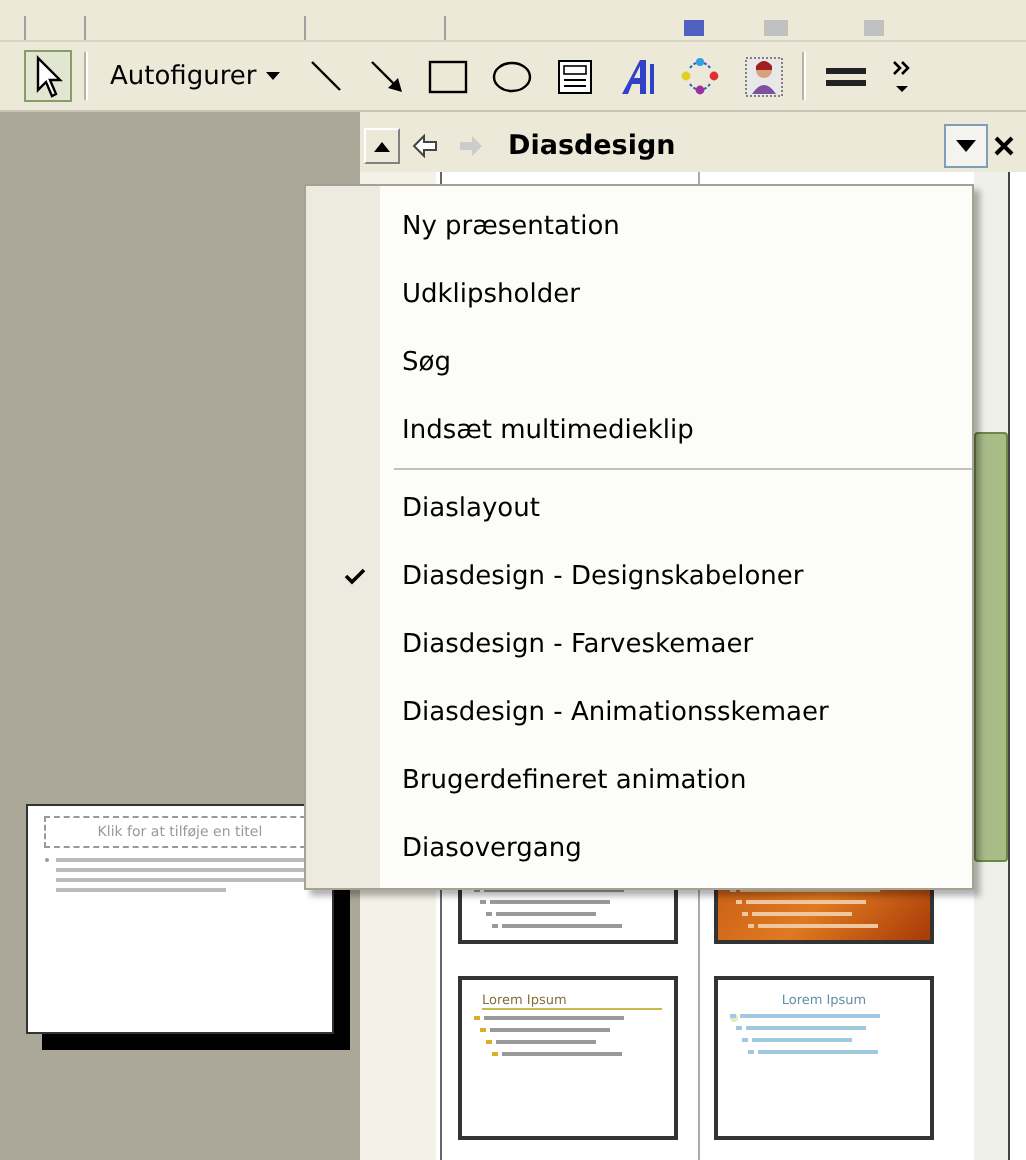  I want to click on menu-item: Udklipsholder, so click(639, 294).